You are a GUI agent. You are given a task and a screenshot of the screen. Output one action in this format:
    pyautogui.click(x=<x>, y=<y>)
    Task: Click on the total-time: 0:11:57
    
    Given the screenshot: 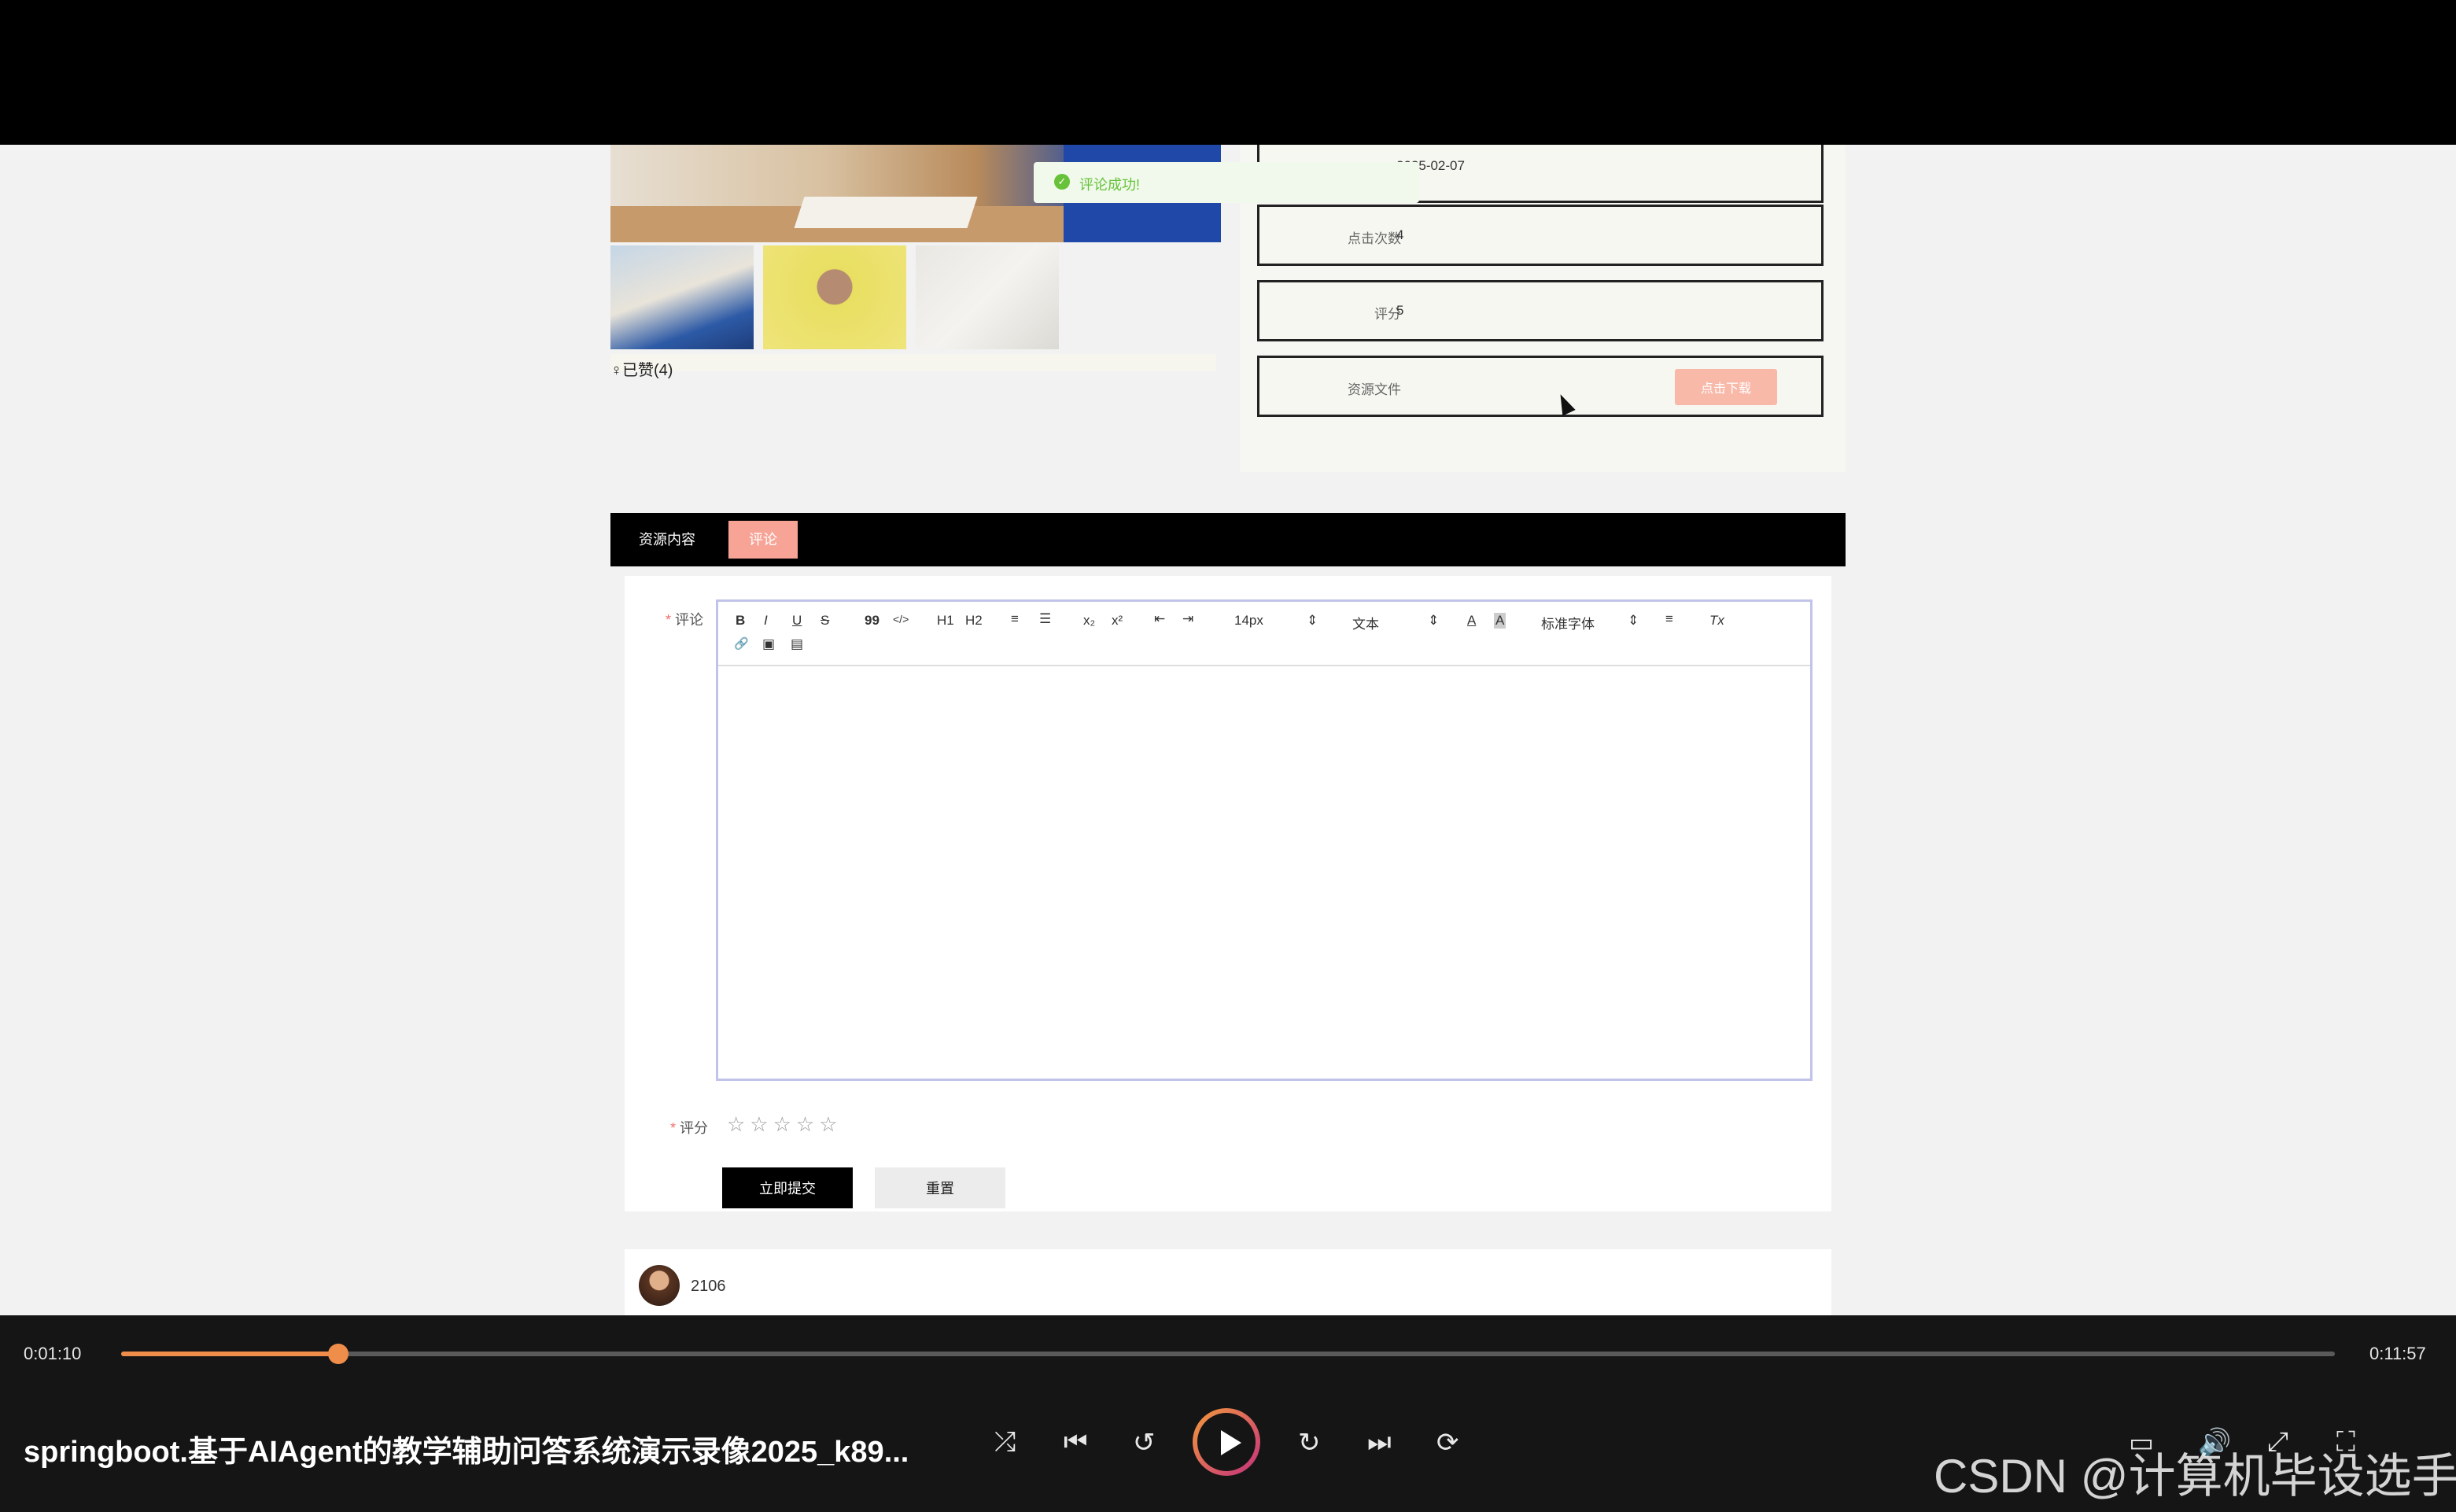 What is the action you would take?
    pyautogui.click(x=2397, y=1353)
    